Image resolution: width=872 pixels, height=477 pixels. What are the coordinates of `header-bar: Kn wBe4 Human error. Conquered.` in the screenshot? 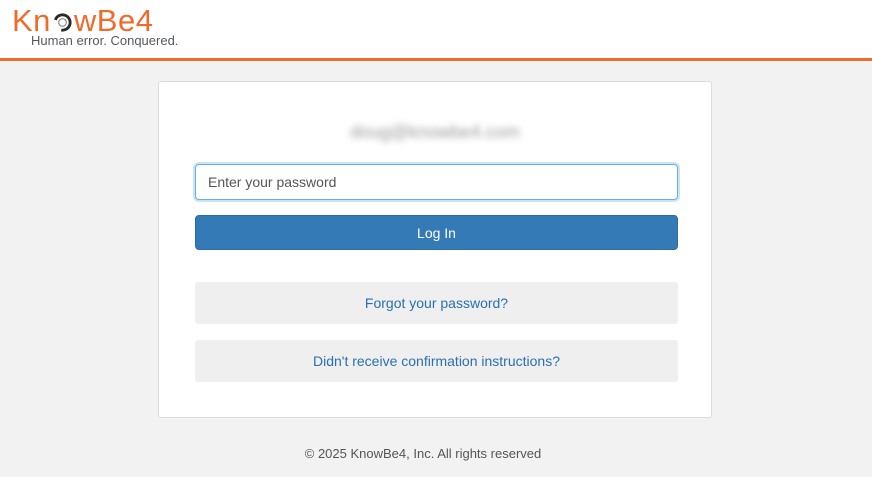 It's located at (436, 30).